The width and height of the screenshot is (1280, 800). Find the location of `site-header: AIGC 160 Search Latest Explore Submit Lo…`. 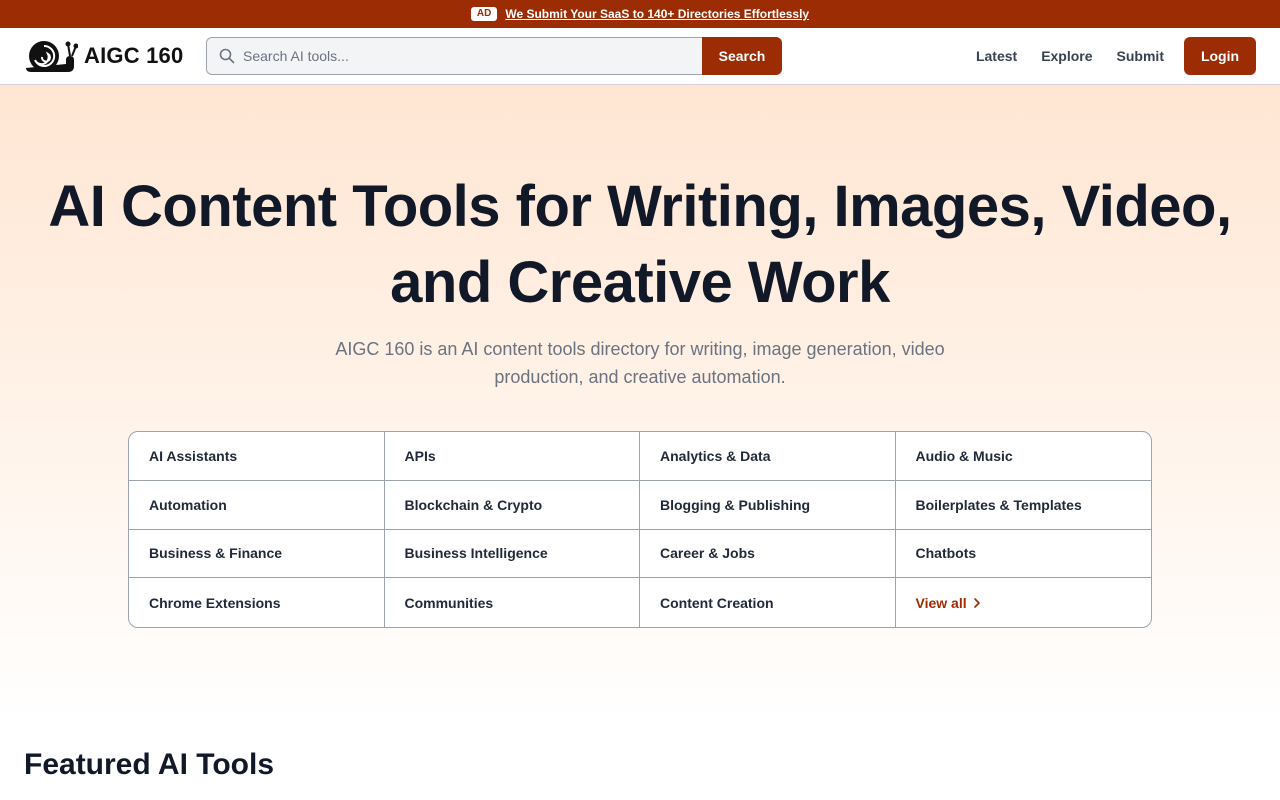

site-header: AIGC 160 Search Latest Explore Submit Lo… is located at coordinates (640, 56).